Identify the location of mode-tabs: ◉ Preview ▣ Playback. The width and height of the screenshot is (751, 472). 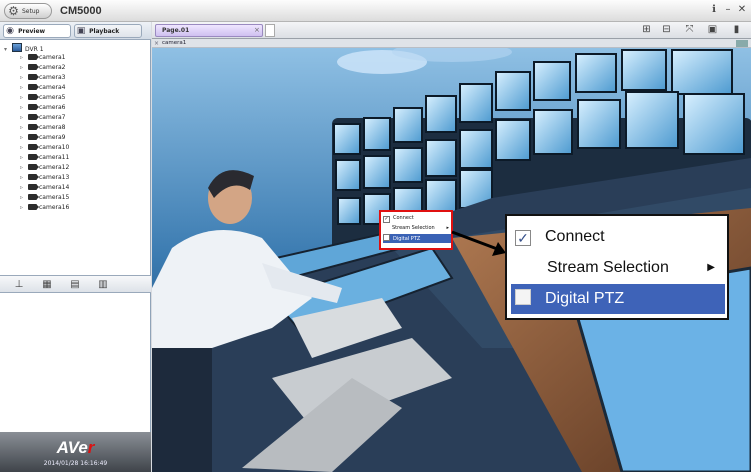
(75, 31).